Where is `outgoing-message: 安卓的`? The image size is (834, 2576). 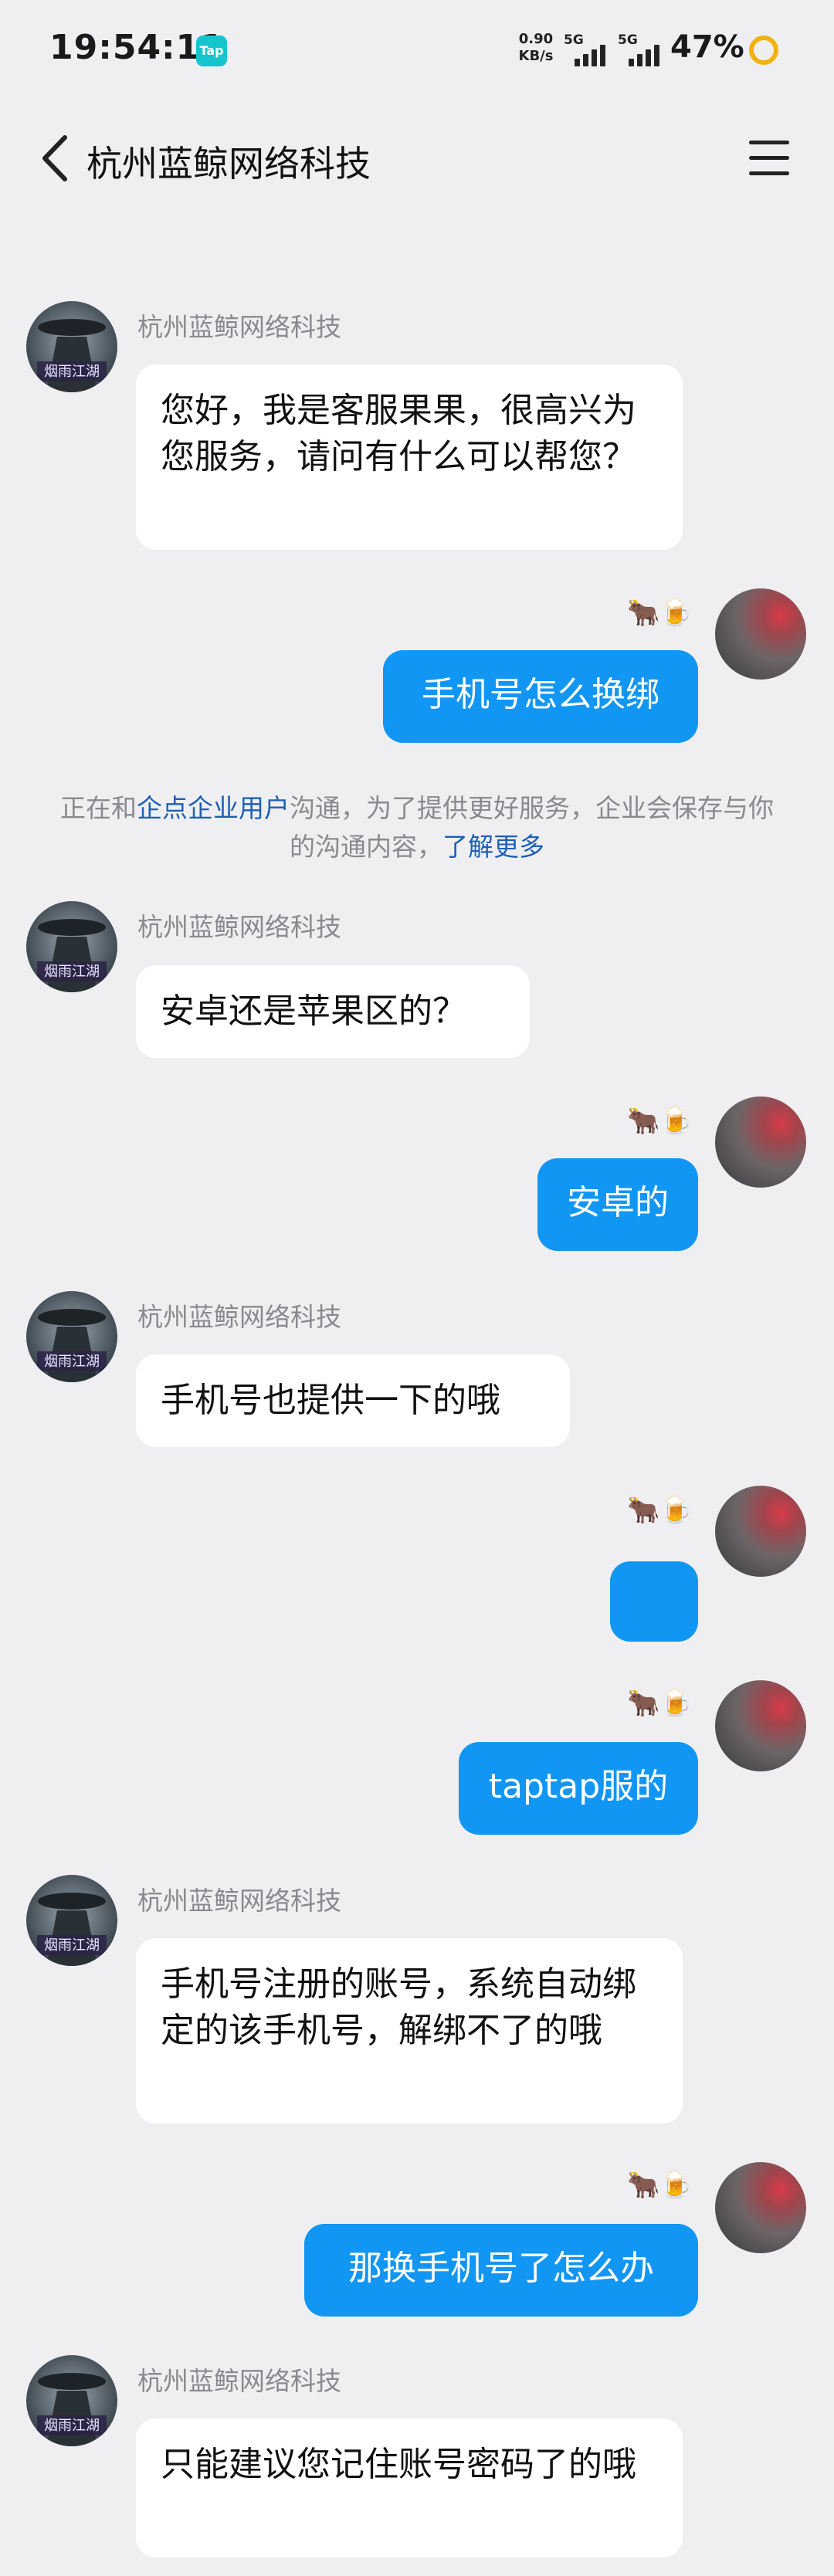 outgoing-message: 安卓的 is located at coordinates (617, 1204).